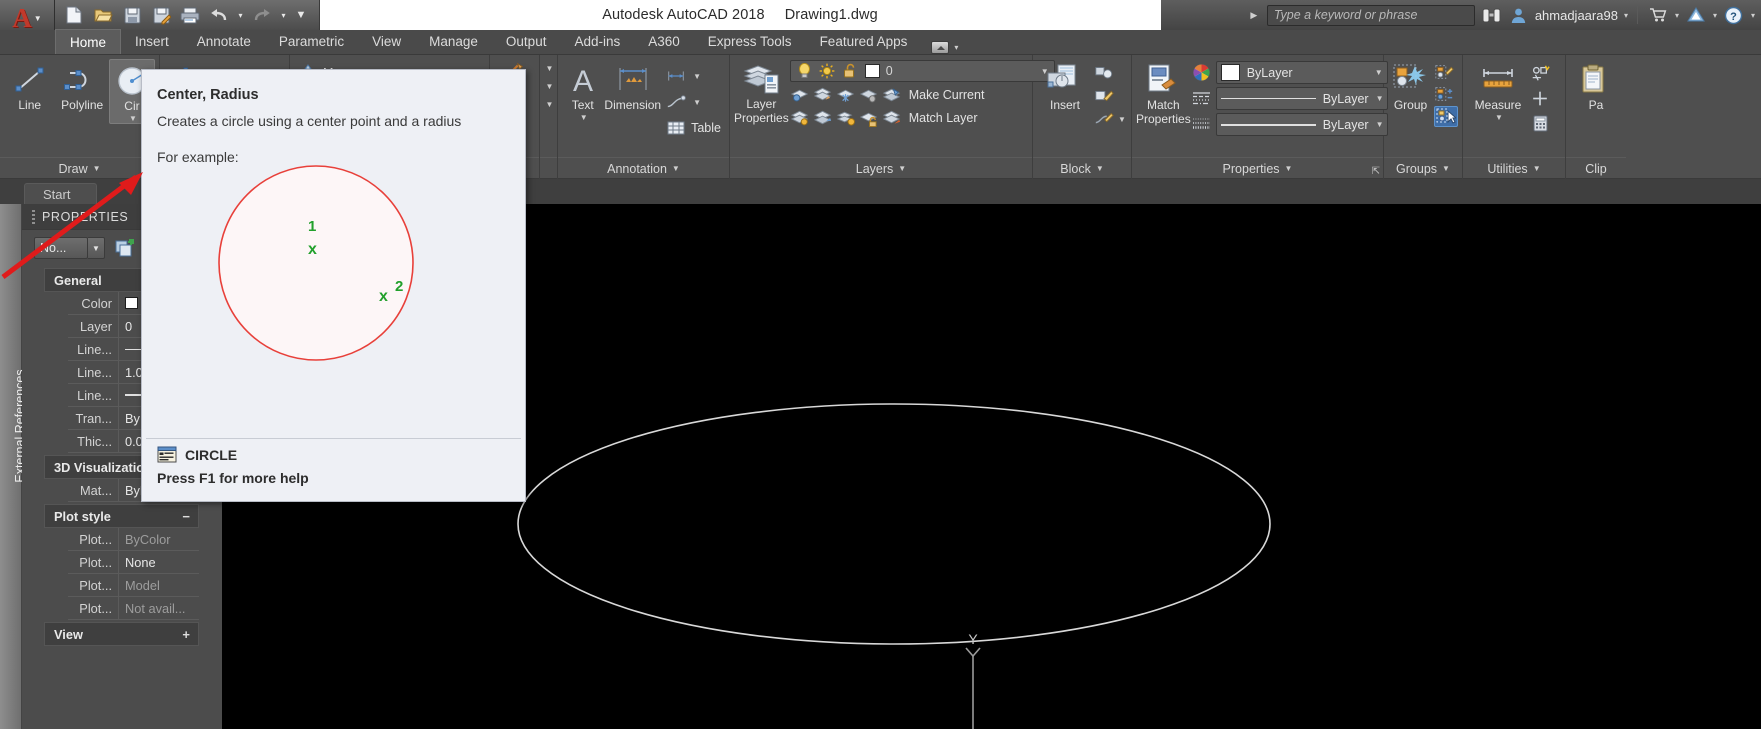 The height and width of the screenshot is (729, 1761). I want to click on property-row-plot-table: Plot... None, so click(133, 562).